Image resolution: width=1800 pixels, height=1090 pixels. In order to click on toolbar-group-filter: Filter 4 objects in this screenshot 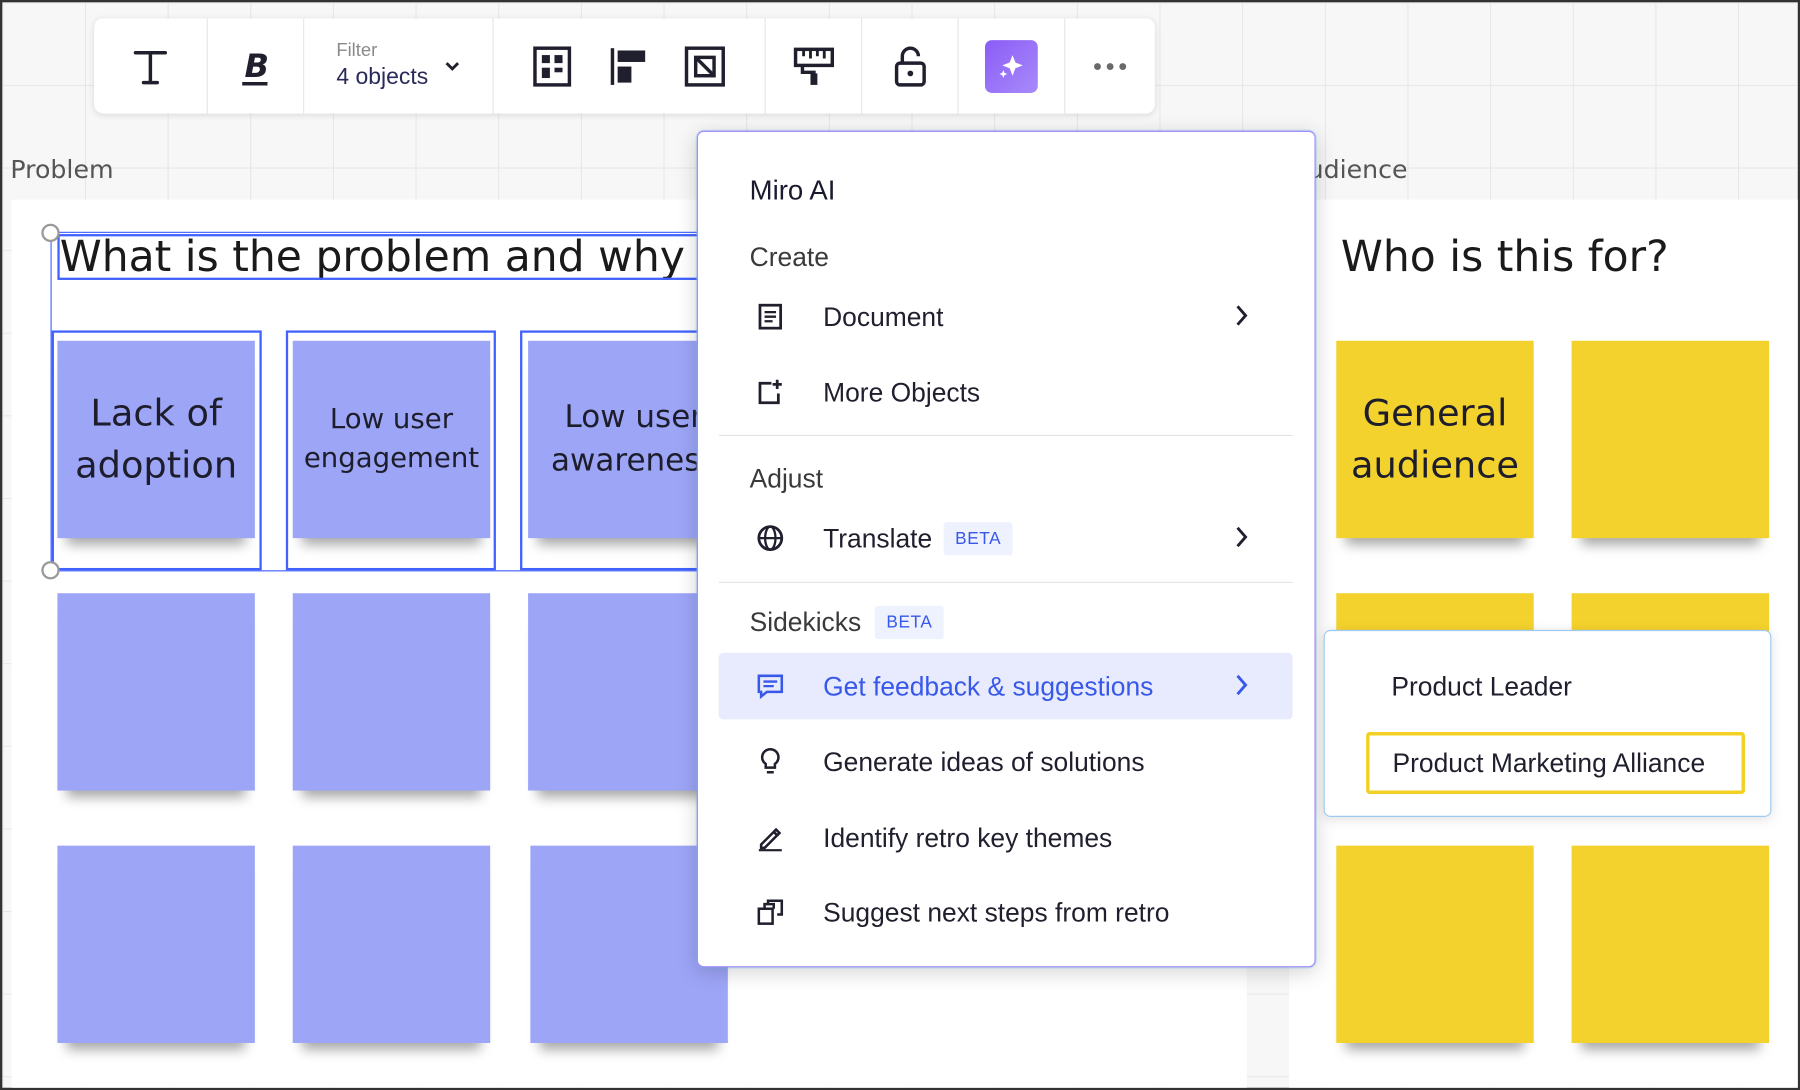, I will do `click(399, 66)`.